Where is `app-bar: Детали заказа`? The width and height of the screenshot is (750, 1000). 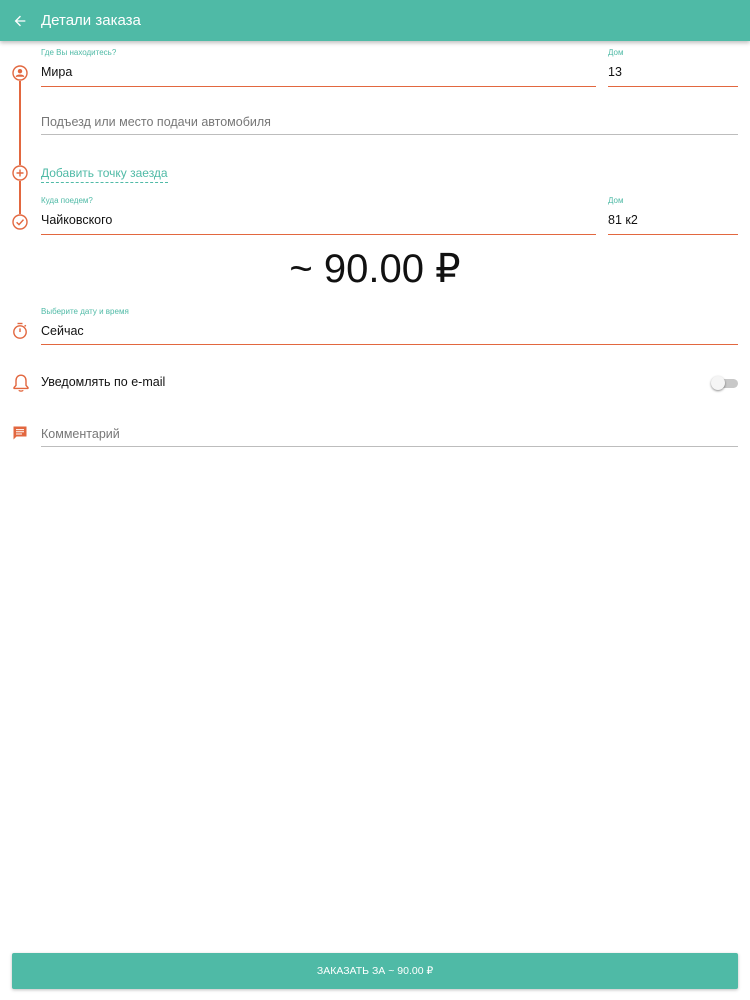
app-bar: Детали заказа is located at coordinates (375, 20).